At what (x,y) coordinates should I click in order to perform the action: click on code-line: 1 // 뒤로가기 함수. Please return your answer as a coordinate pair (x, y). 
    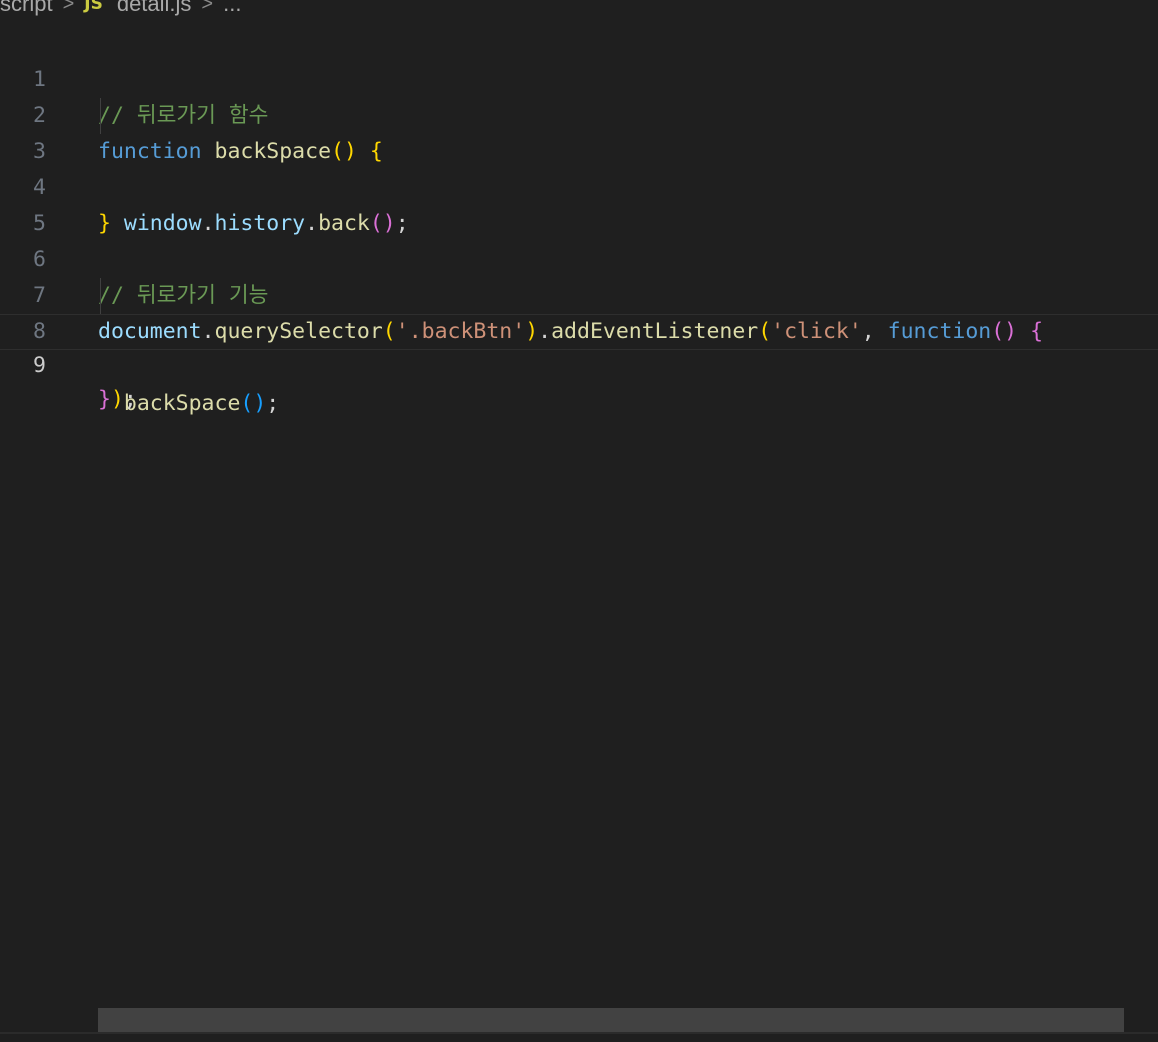
    Looking at the image, I should click on (579, 77).